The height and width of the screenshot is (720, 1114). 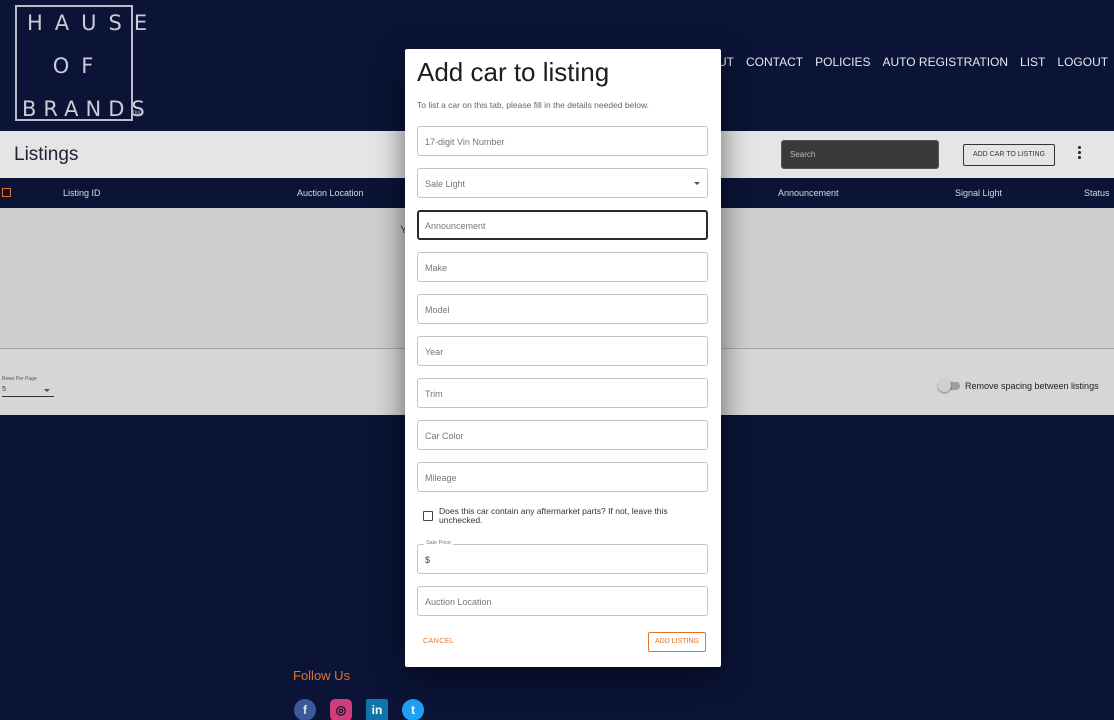 What do you see at coordinates (439, 543) in the screenshot?
I see `sale-price-label: Sale Price` at bounding box center [439, 543].